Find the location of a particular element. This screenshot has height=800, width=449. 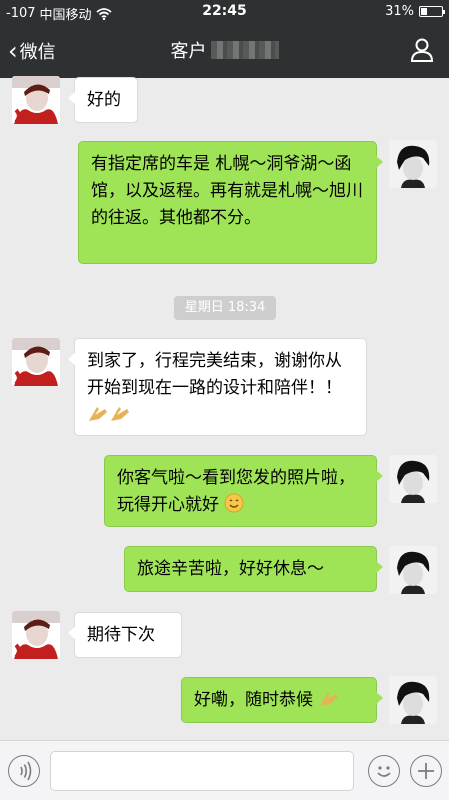

message-bubble-incoming: 好的 is located at coordinates (103, 100).